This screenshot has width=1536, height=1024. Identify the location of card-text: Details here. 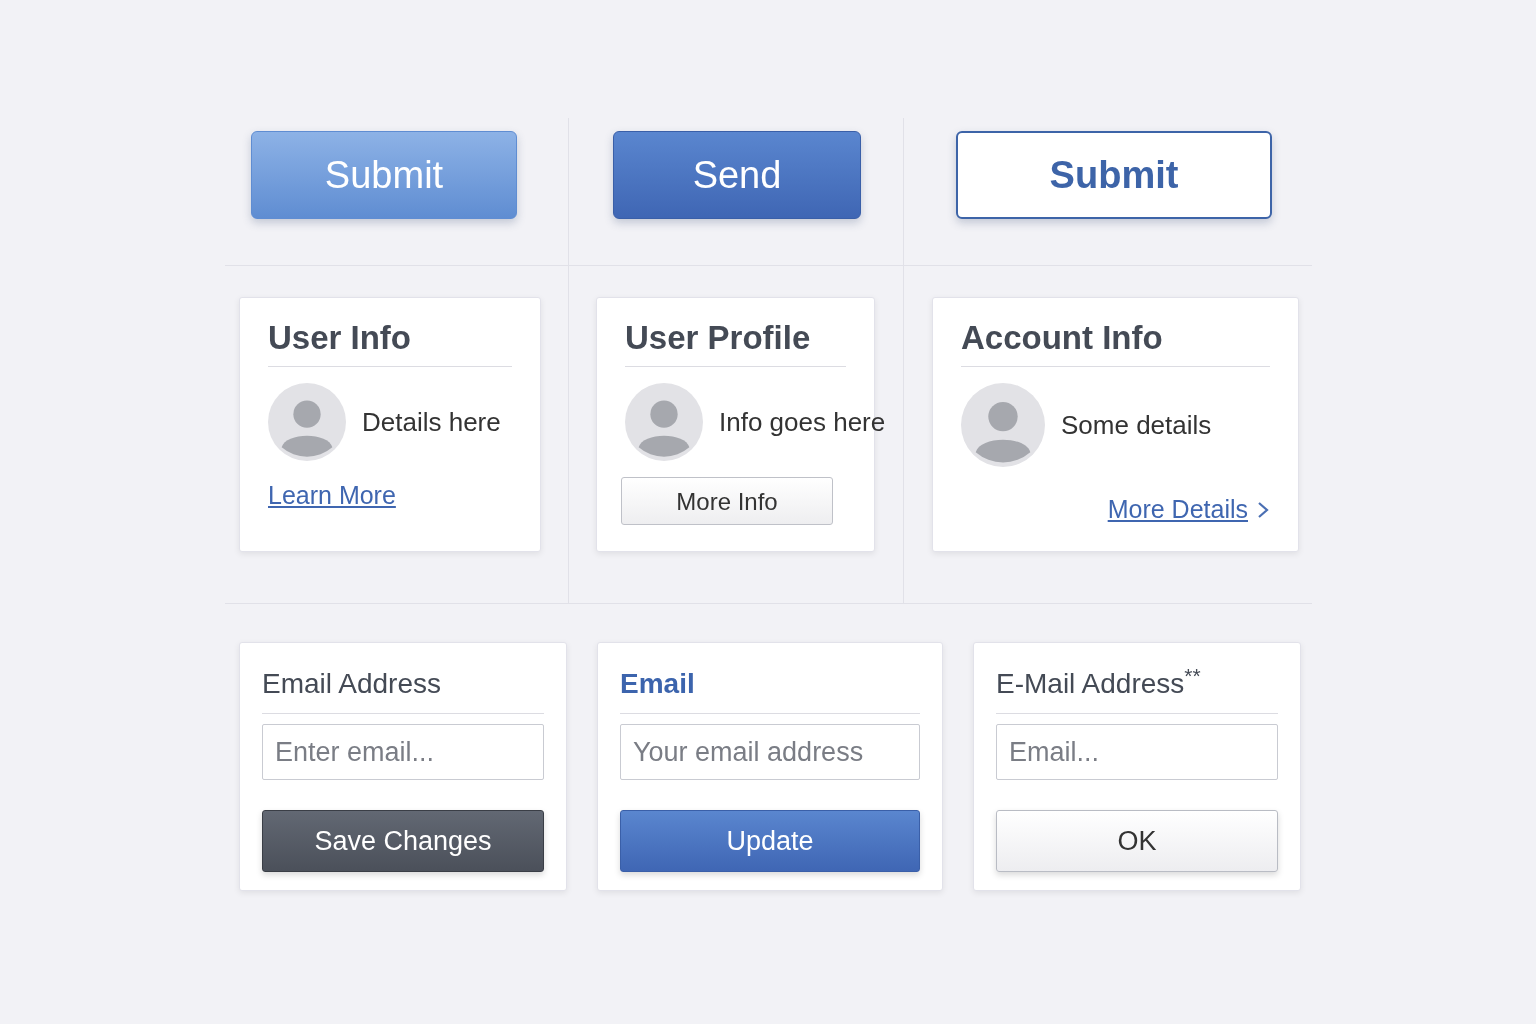
(431, 422).